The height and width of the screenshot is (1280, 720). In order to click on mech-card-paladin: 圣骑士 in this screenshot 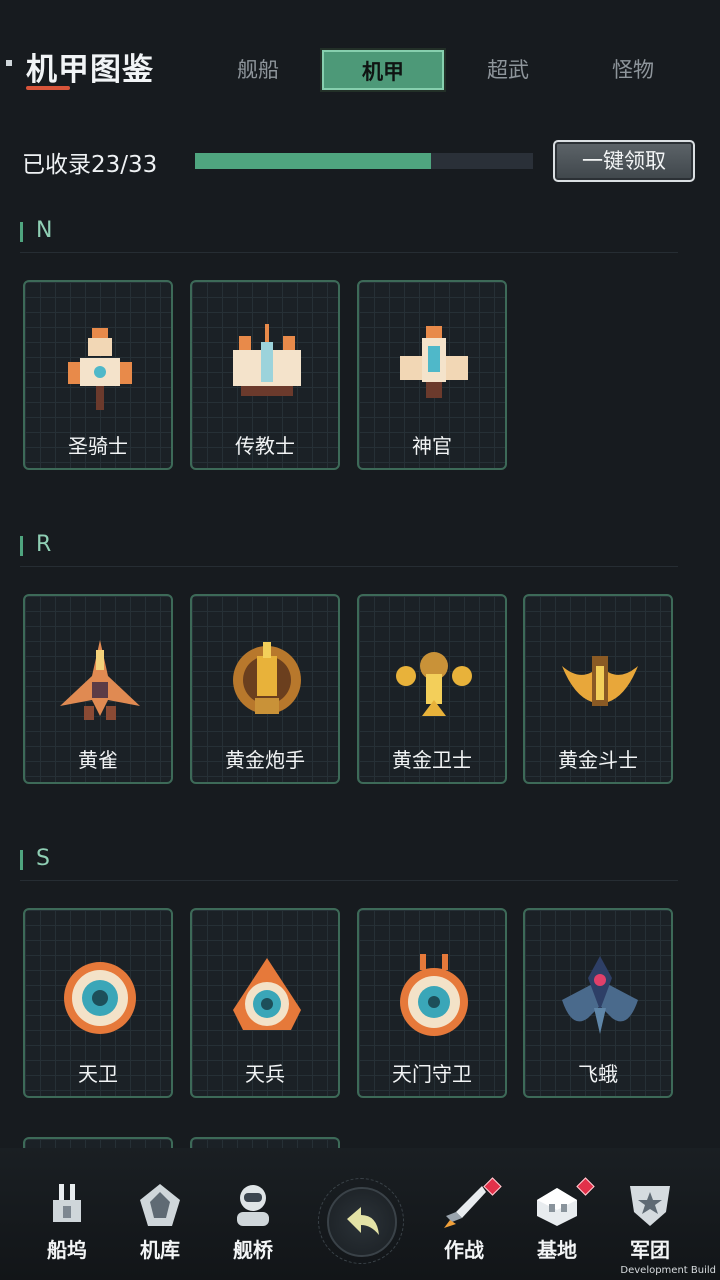, I will do `click(98, 375)`.